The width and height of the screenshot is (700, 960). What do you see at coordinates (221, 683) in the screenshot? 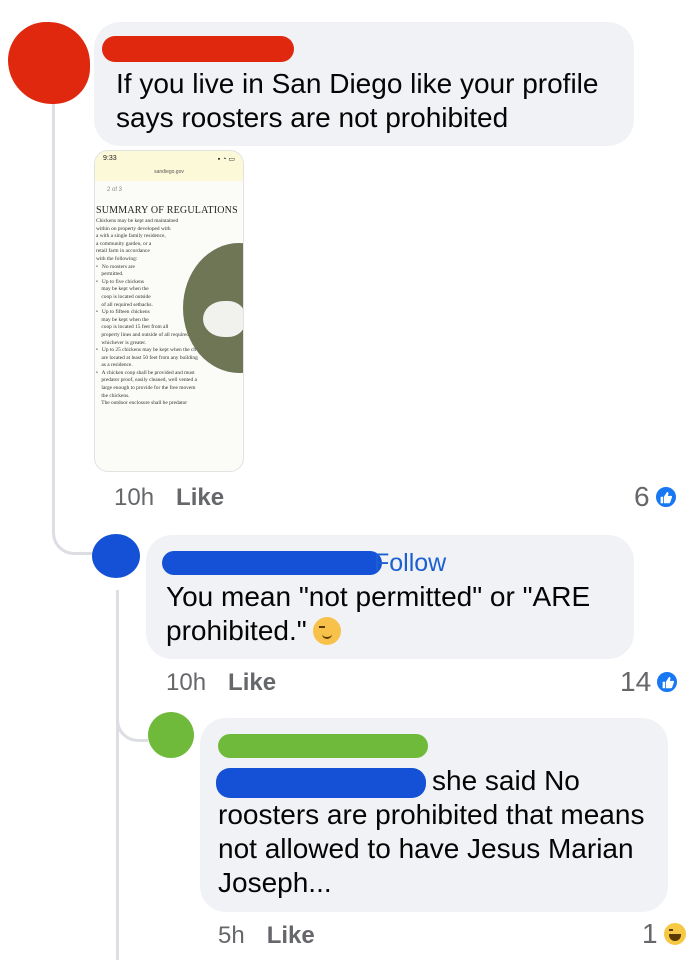
I see `comment-meta-2: 10h Like` at bounding box center [221, 683].